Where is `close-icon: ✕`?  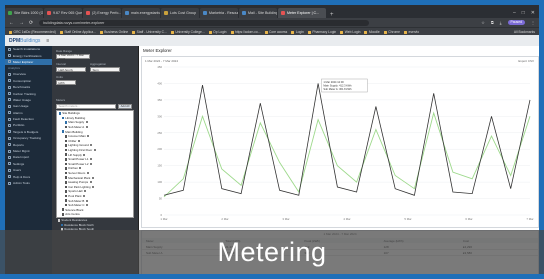
close-icon: ✕ is located at coordinates (533, 13).